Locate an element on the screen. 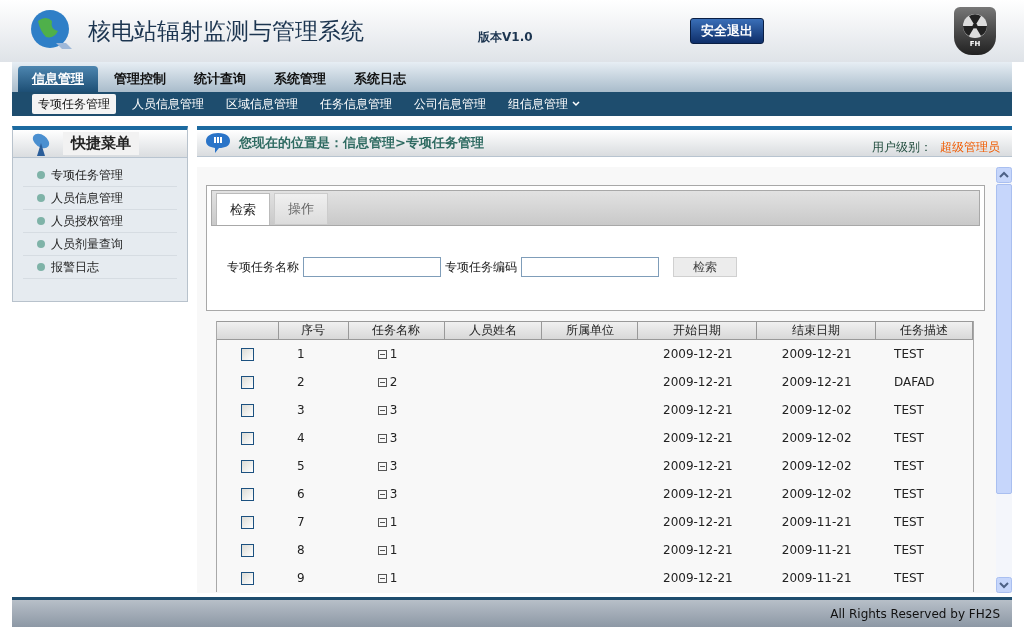  sidebar-item: 报警日志 is located at coordinates (100, 267).